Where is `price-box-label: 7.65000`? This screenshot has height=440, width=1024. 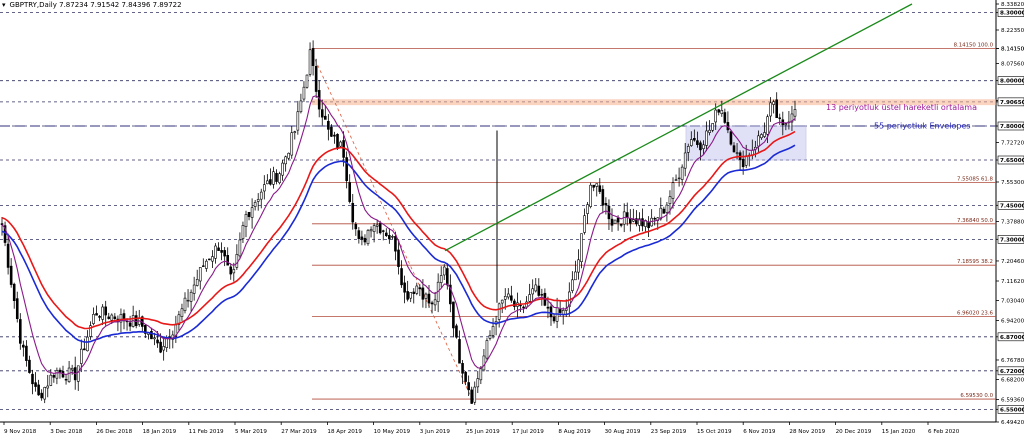 price-box-label: 7.65000 is located at coordinates (1012, 161).